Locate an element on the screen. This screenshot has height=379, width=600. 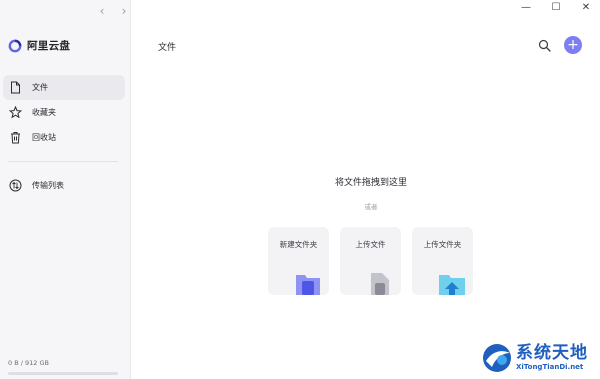
upload-folder-button: 上传文件夹 is located at coordinates (442, 261).